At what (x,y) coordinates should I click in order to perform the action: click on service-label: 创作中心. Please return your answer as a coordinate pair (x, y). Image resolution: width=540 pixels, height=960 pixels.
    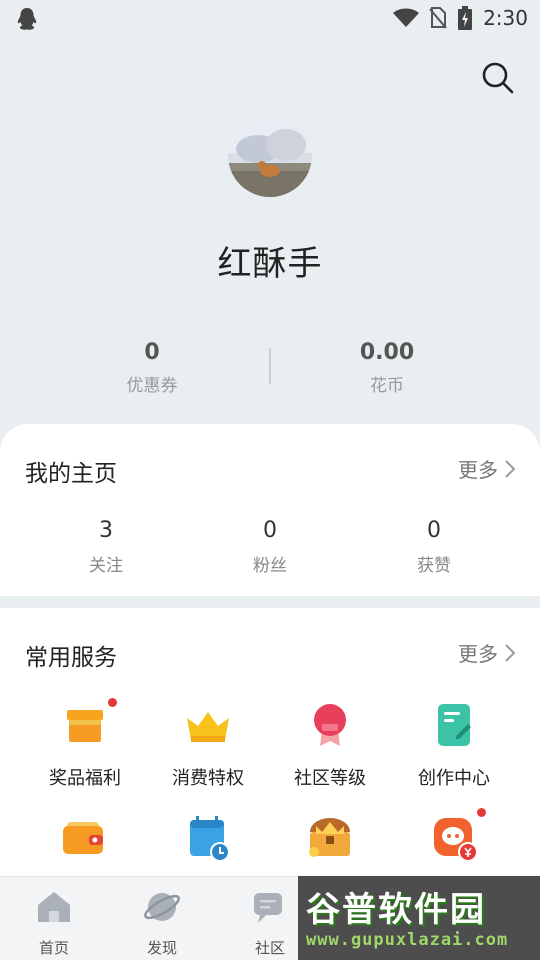
    Looking at the image, I should click on (454, 778).